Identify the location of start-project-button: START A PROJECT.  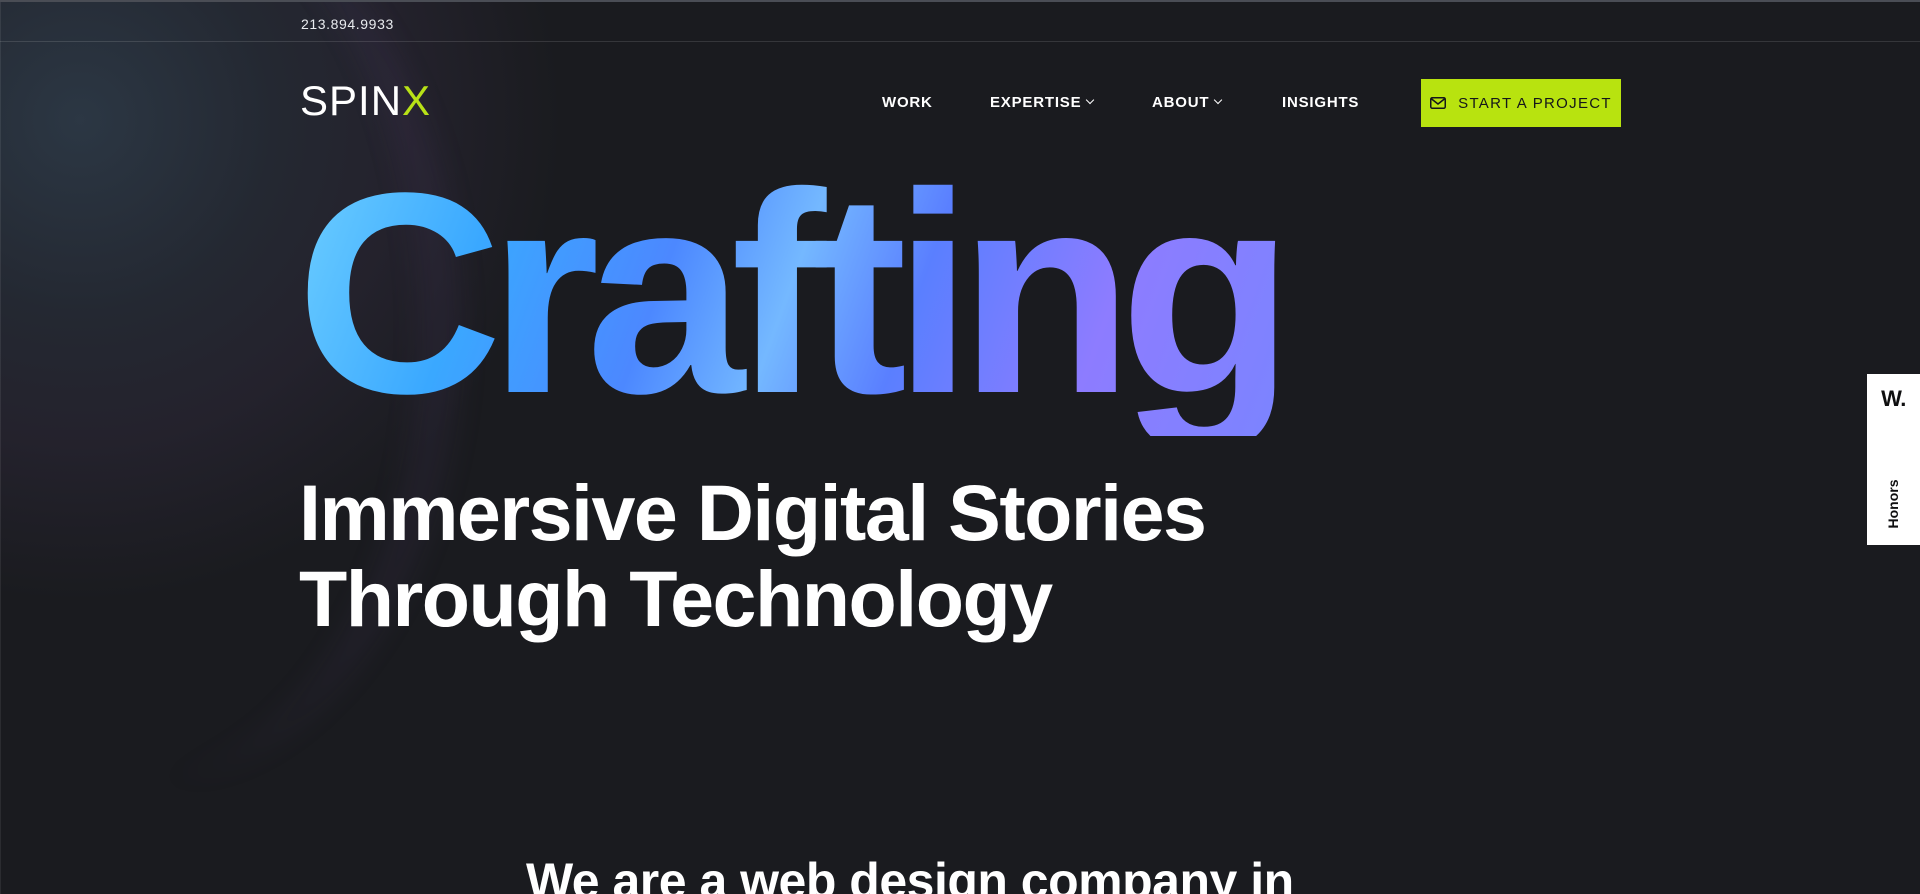
(1521, 103).